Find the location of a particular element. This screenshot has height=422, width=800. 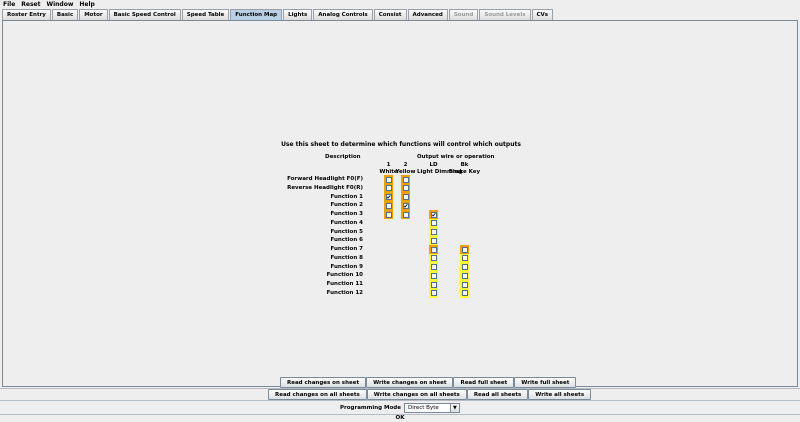

tab-roster-entry: Roster Entry is located at coordinates (26, 14).